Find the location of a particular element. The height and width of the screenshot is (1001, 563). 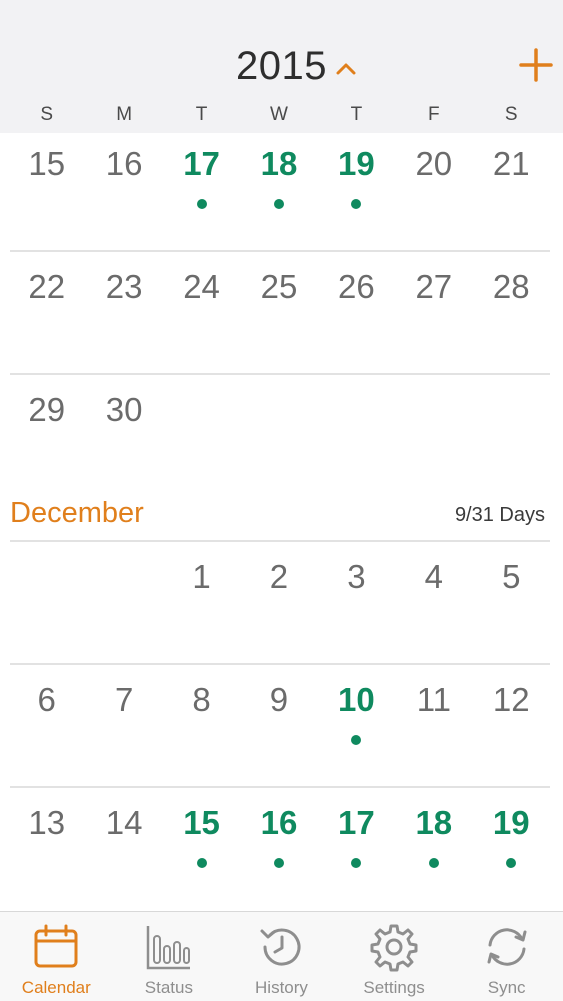

tab-label: Status is located at coordinates (168, 987).